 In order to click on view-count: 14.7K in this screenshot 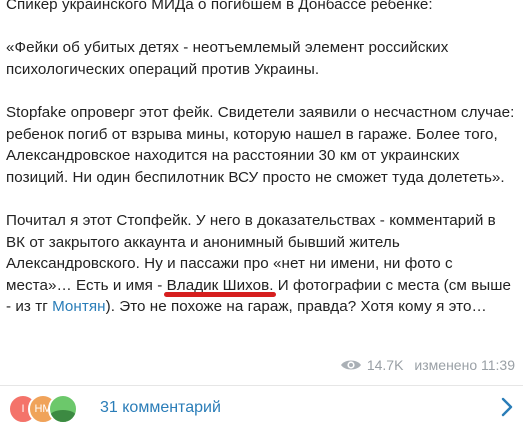, I will do `click(385, 365)`.